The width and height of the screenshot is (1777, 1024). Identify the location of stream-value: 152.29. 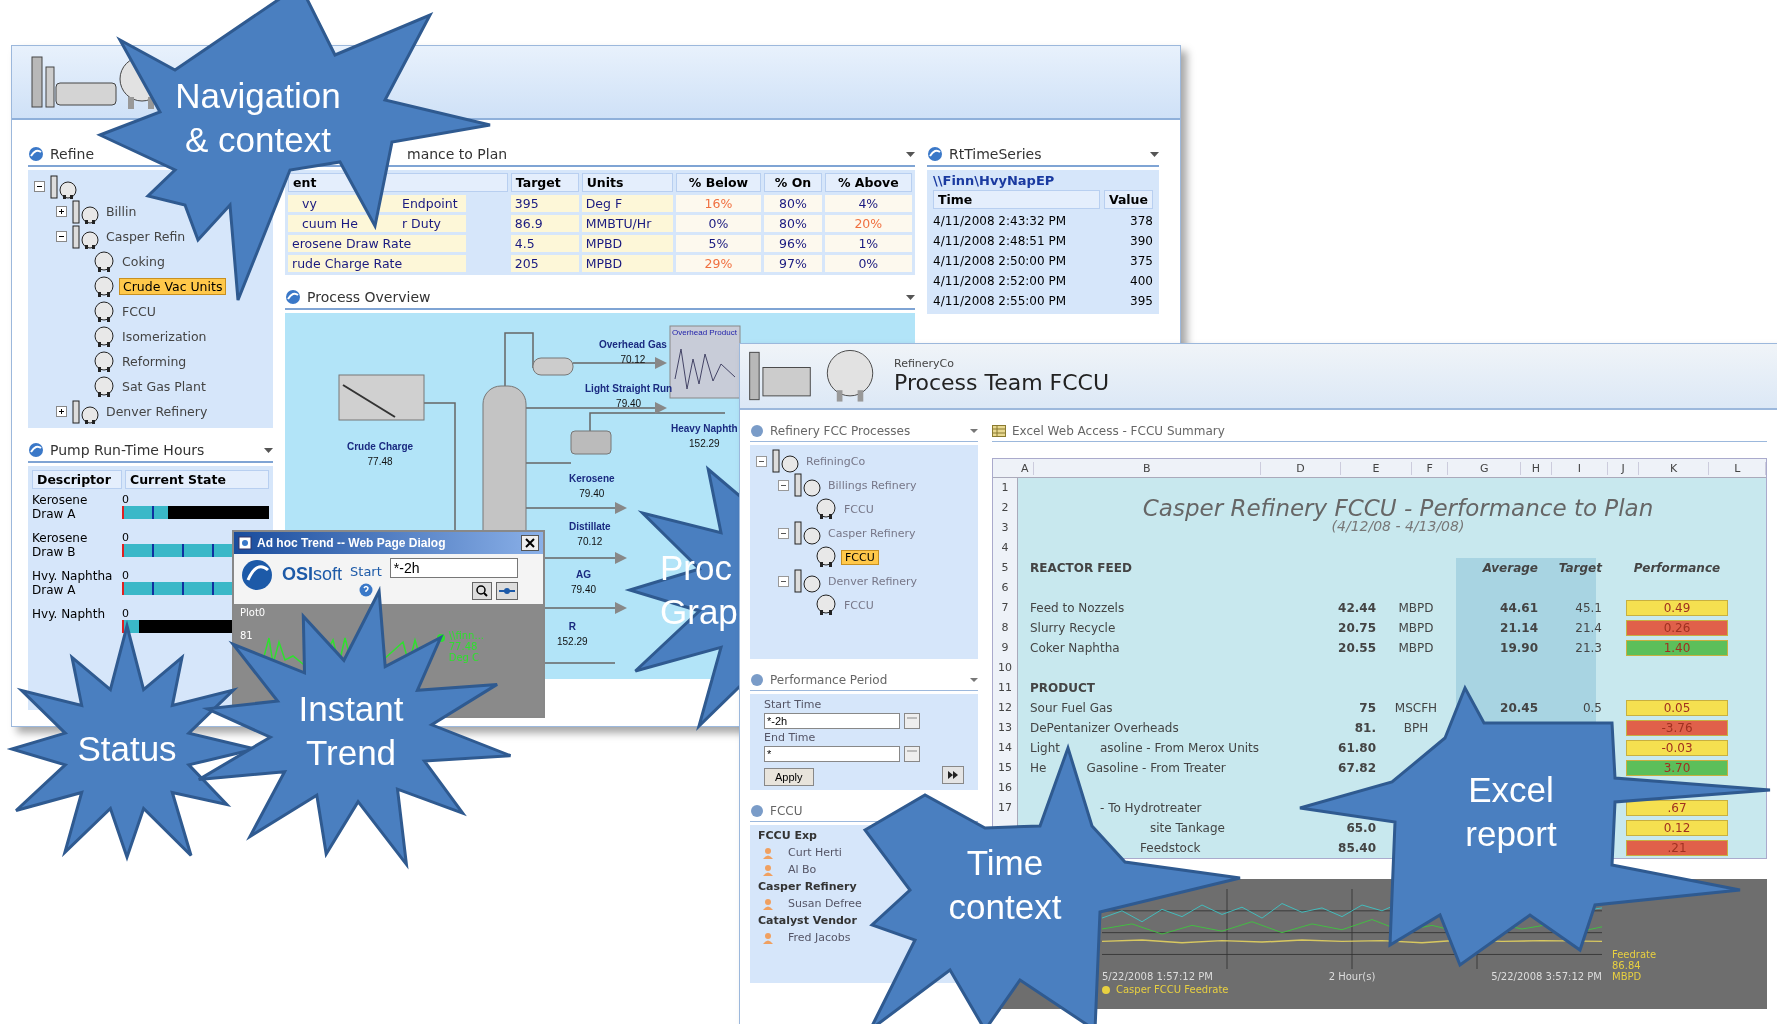
(704, 443).